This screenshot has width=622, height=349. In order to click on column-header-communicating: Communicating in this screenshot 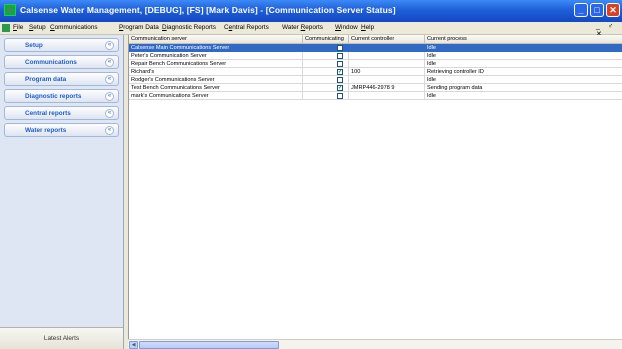, I will do `click(326, 39)`.